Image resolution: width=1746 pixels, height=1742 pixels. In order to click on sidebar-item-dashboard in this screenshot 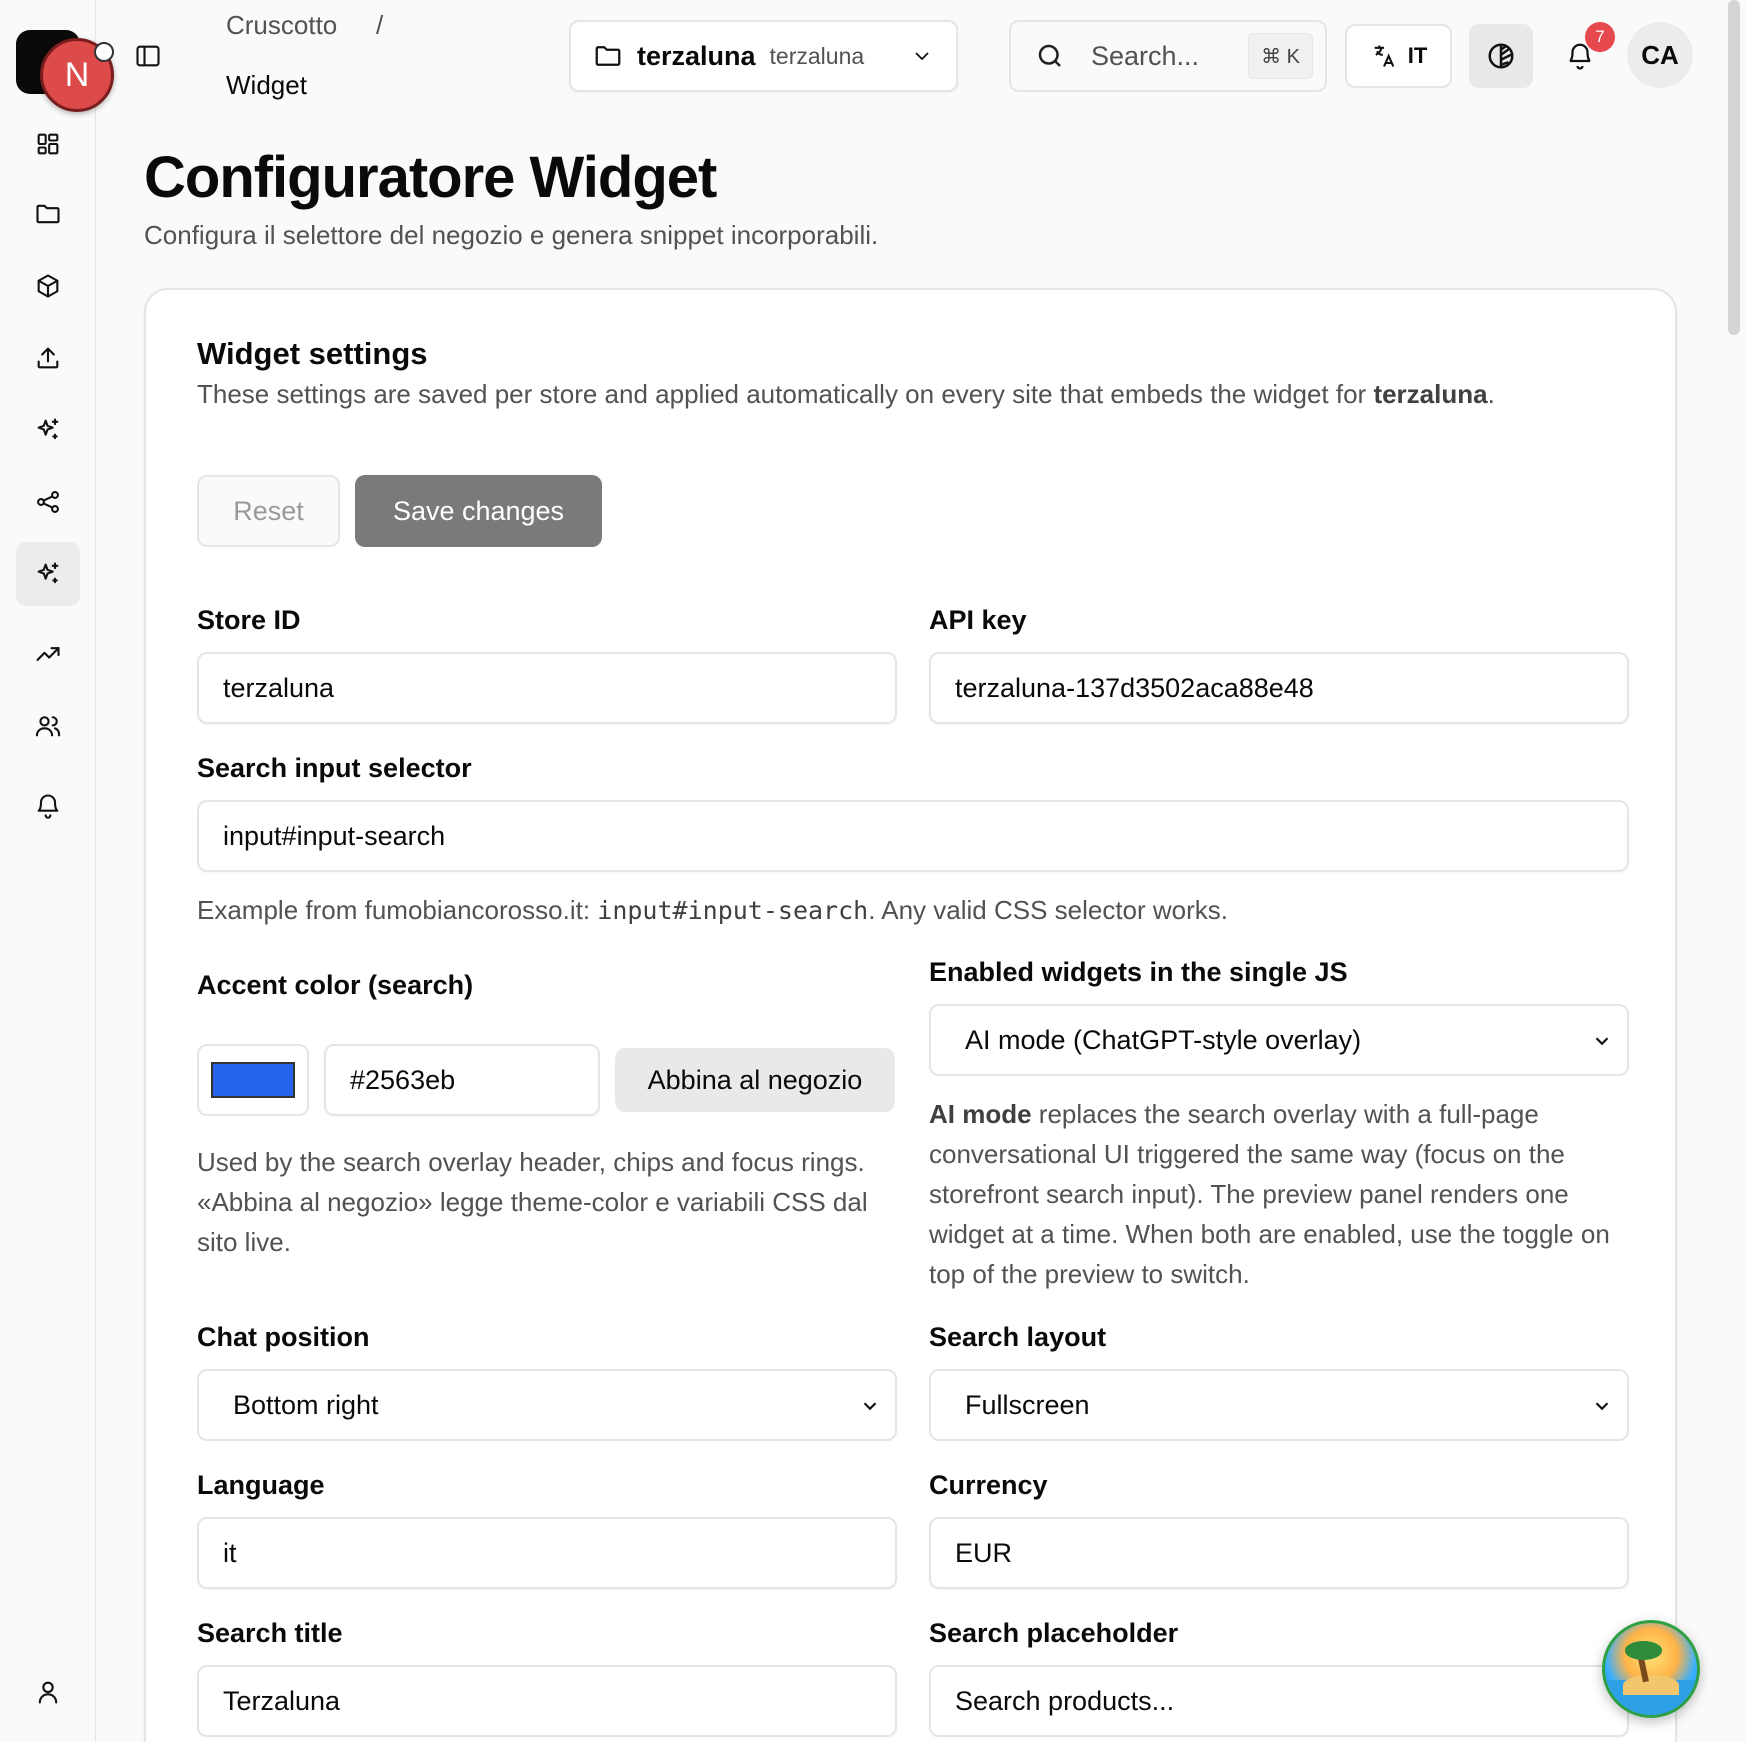, I will do `click(48, 144)`.